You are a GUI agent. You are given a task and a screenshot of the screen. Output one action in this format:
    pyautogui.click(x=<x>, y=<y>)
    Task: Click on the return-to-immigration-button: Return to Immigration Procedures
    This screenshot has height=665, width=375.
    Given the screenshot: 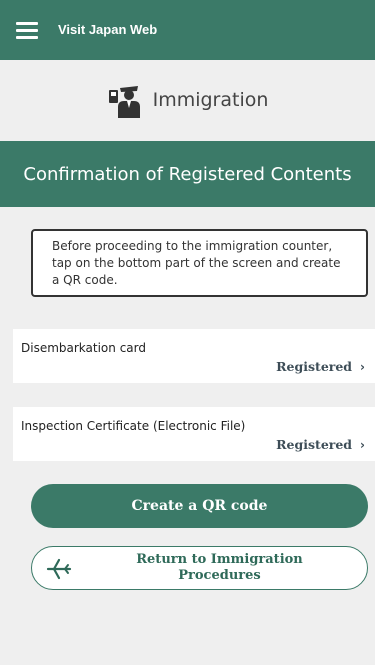 What is the action you would take?
    pyautogui.click(x=199, y=568)
    